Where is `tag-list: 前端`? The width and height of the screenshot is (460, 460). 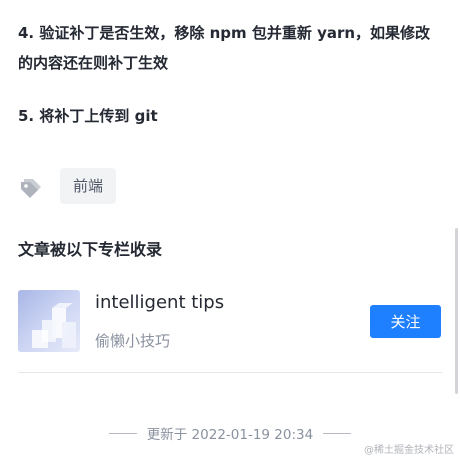 tag-list: 前端 is located at coordinates (67, 186).